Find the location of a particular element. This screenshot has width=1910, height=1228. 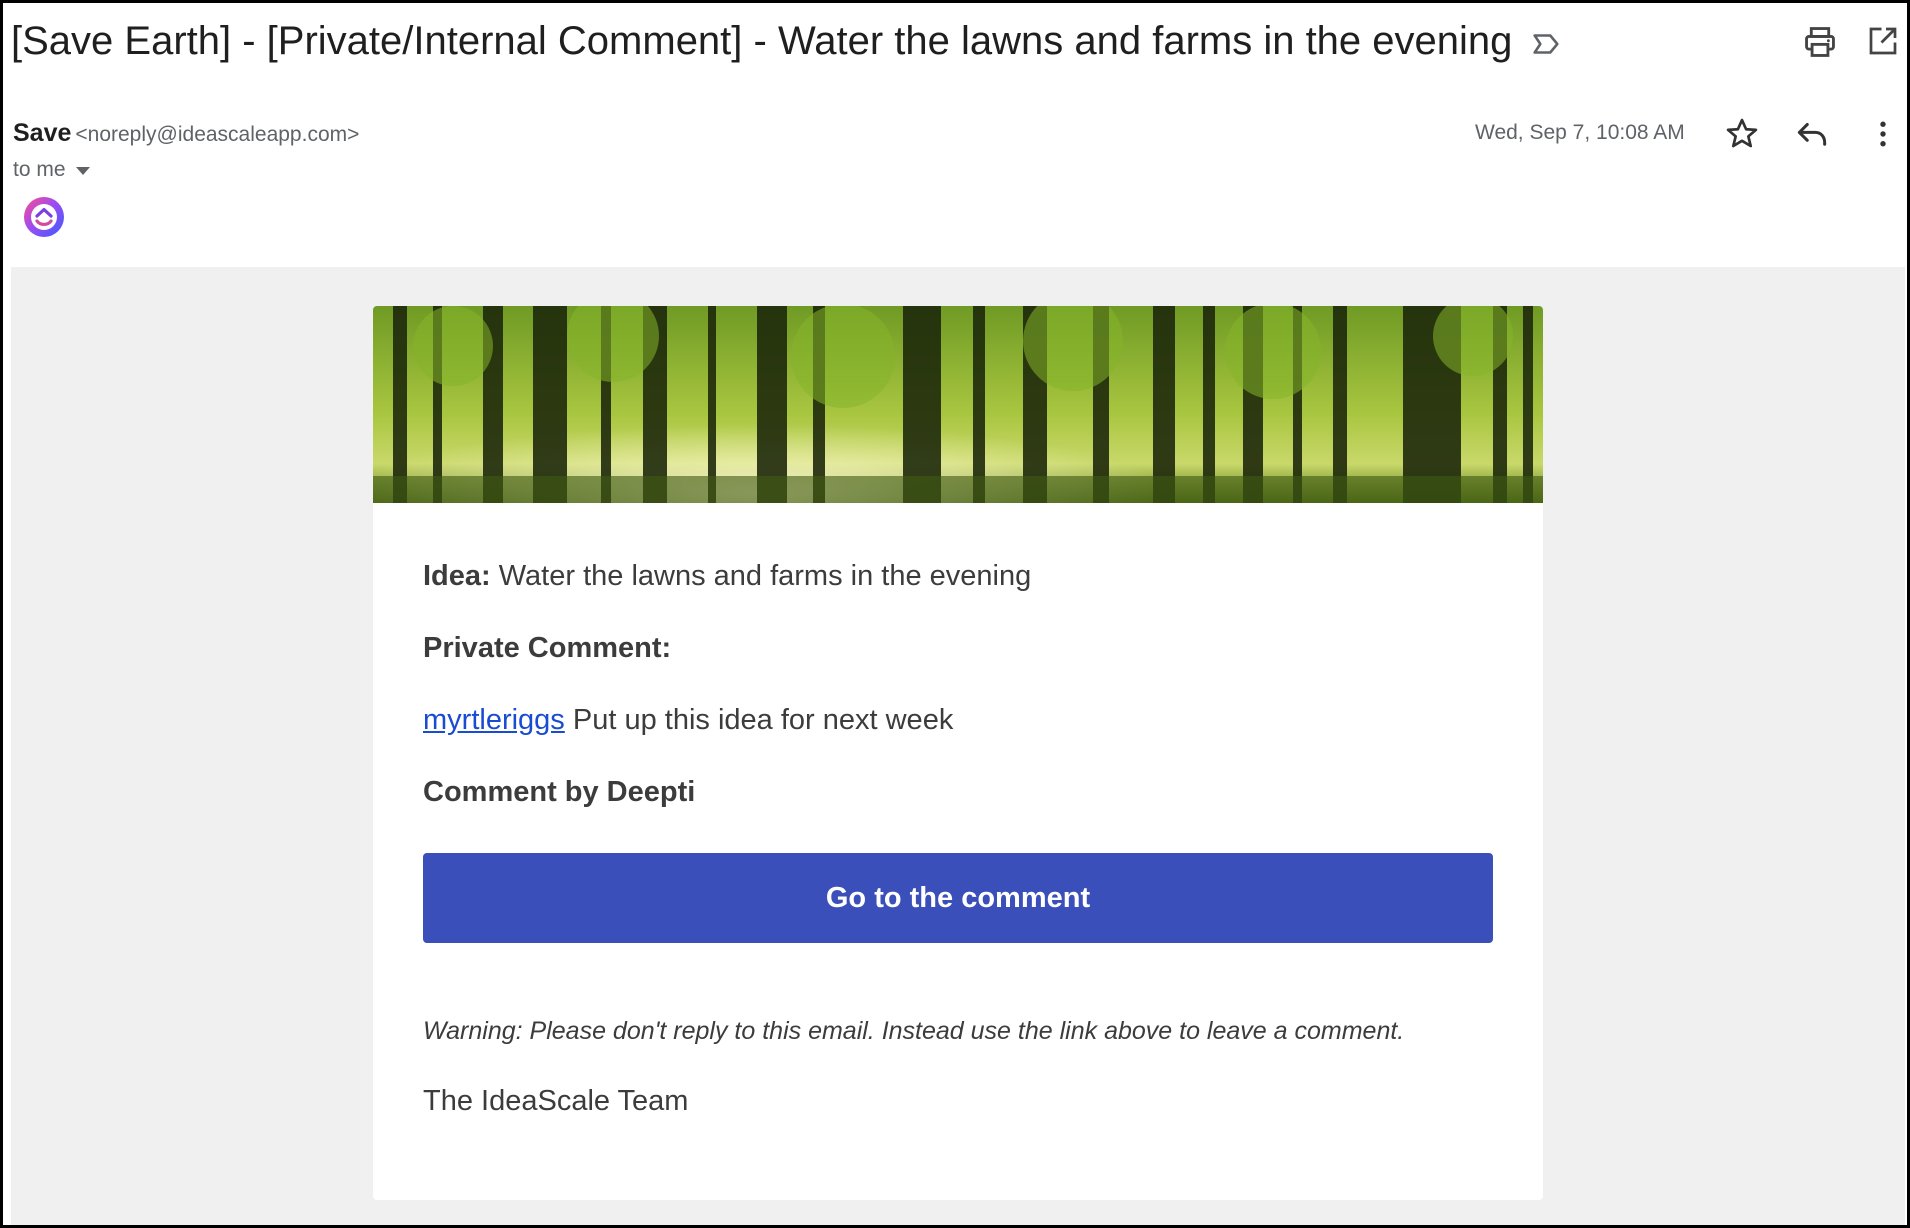

recipient-label: to me is located at coordinates (39, 169).